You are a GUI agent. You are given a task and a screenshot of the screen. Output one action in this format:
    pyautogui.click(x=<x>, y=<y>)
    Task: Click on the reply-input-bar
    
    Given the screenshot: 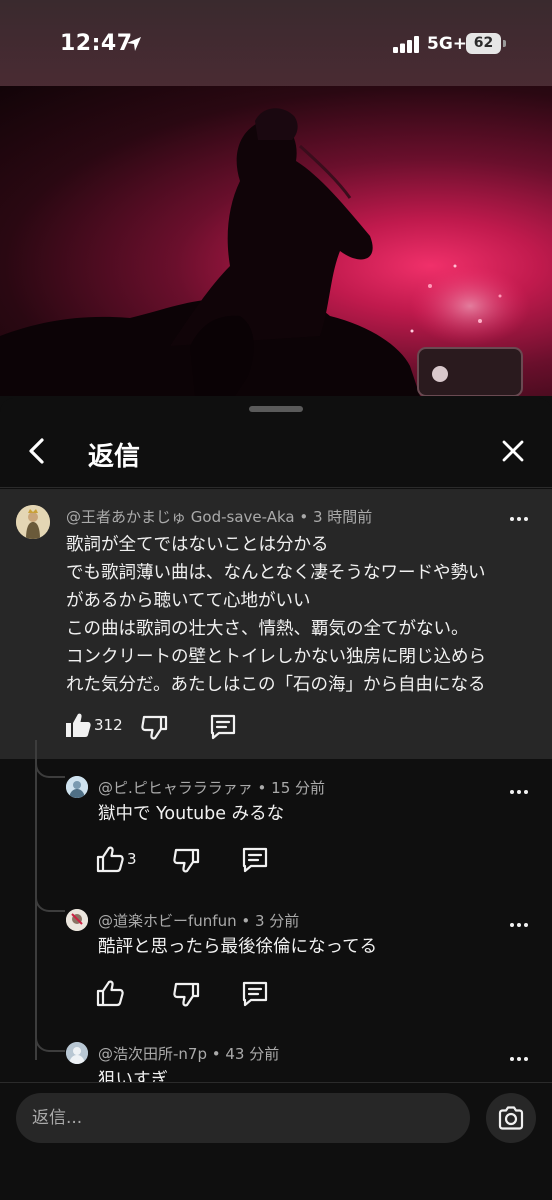 What is the action you would take?
    pyautogui.click(x=276, y=1141)
    